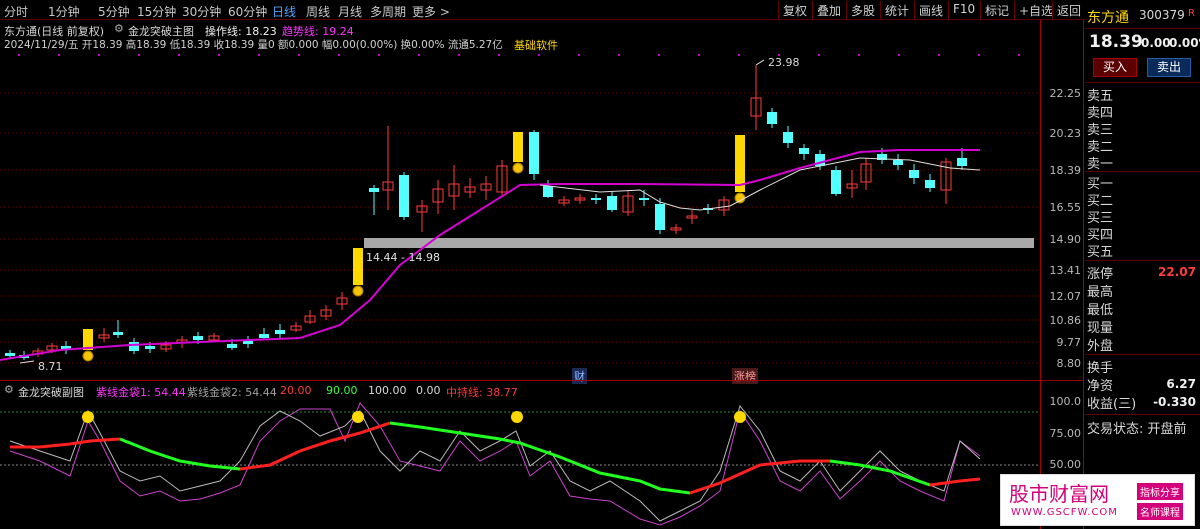 This screenshot has width=1200, height=529. I want to click on add-watchlist-button: +自选, so click(1035, 10).